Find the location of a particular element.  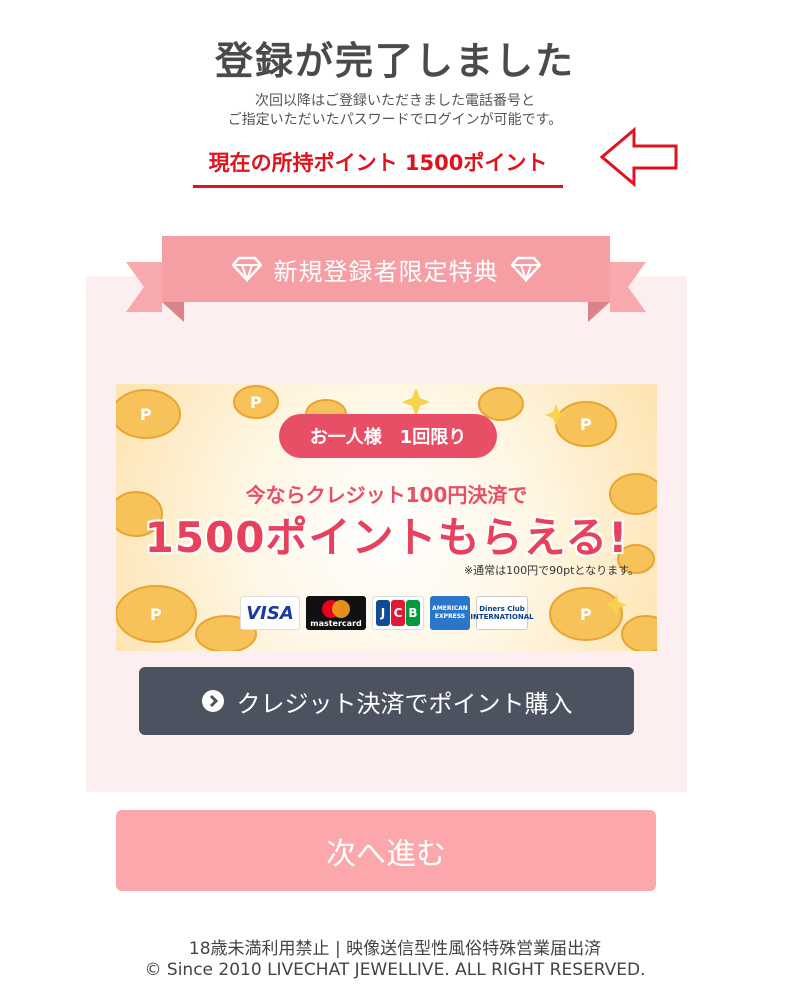

ribbon-label: 新規登録者限定特典 is located at coordinates (386, 271).